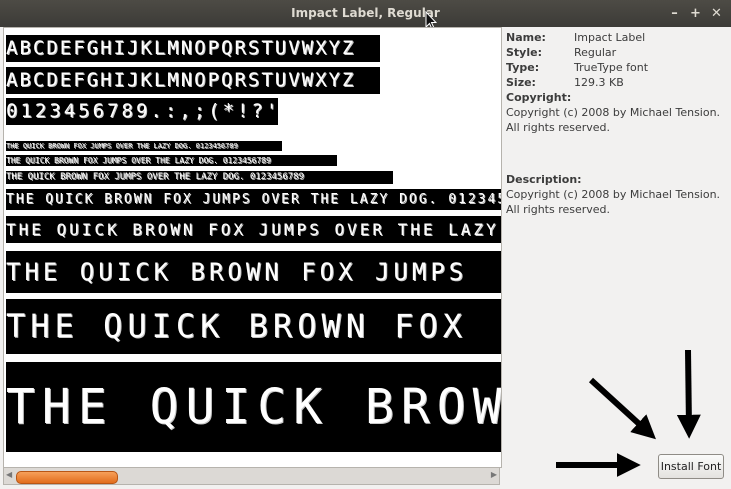 This screenshot has height=489, width=731. What do you see at coordinates (622, 408) in the screenshot?
I see `arrow-diagonal-icon` at bounding box center [622, 408].